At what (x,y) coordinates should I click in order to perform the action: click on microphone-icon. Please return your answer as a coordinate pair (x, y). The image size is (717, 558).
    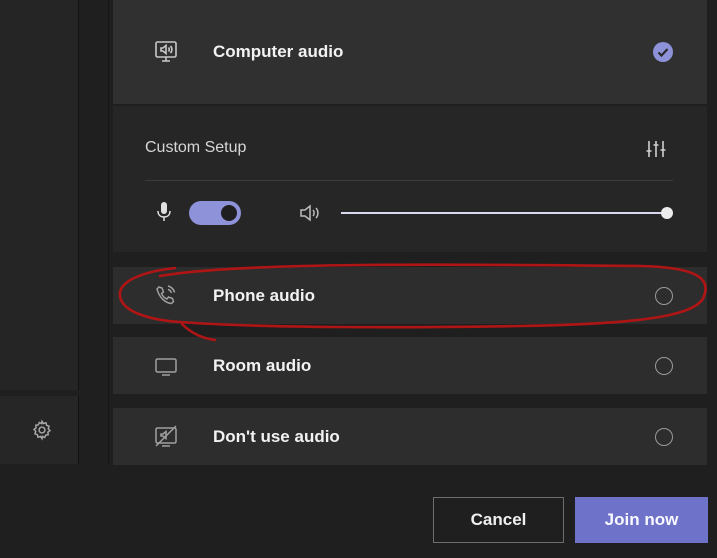
    Looking at the image, I should click on (164, 212).